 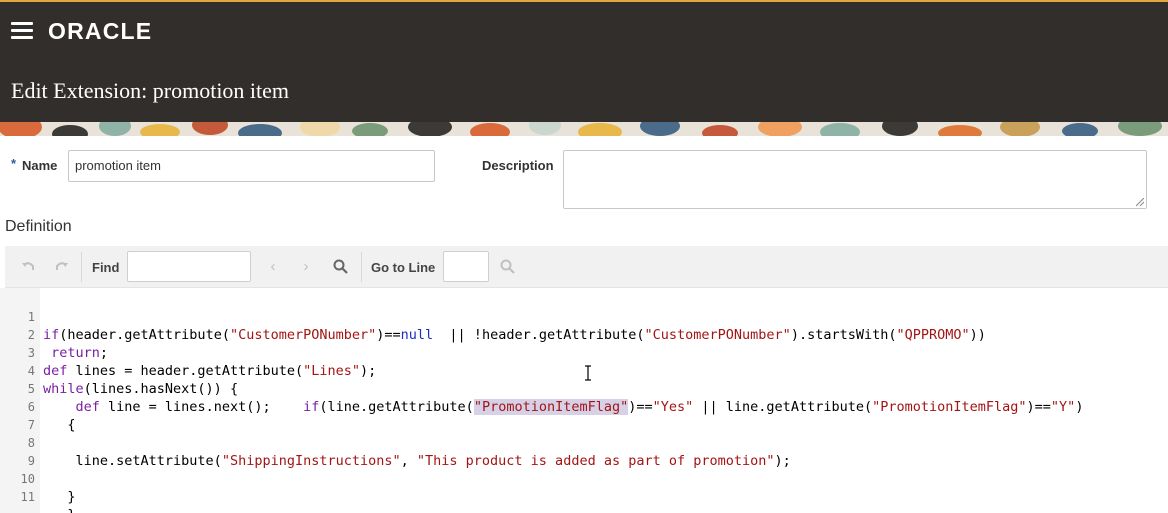 I want to click on description-field, so click(x=855, y=179).